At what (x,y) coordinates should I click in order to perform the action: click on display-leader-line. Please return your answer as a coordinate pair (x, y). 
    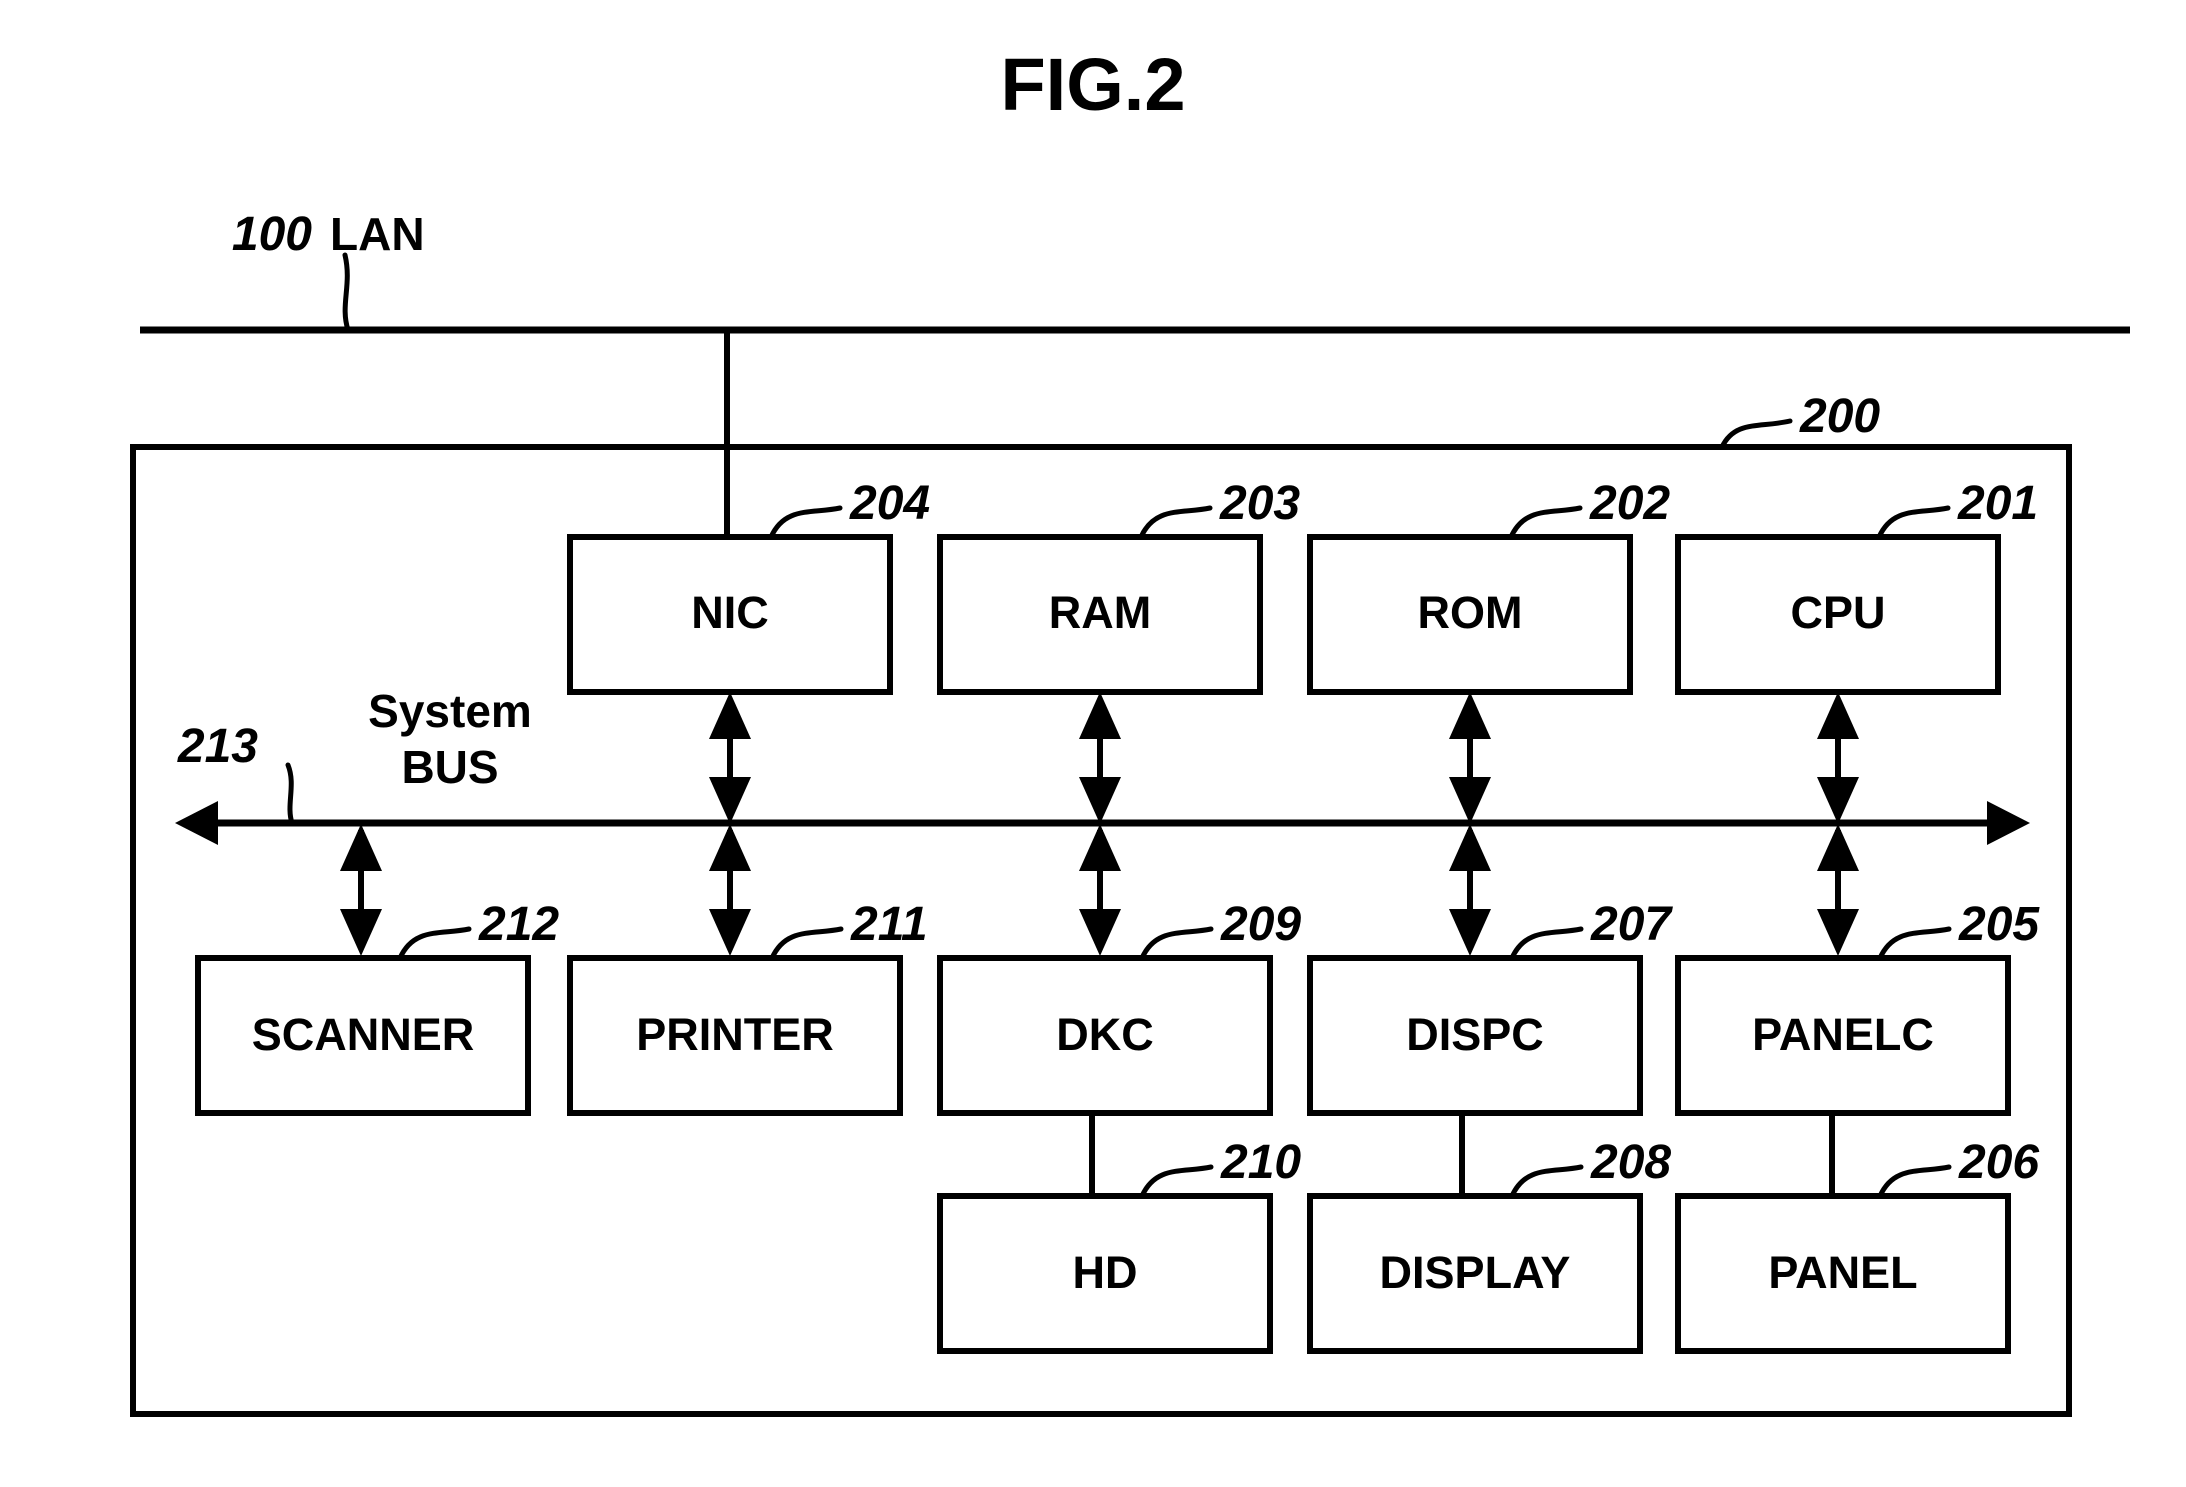
    Looking at the image, I should click on (1546, 1181).